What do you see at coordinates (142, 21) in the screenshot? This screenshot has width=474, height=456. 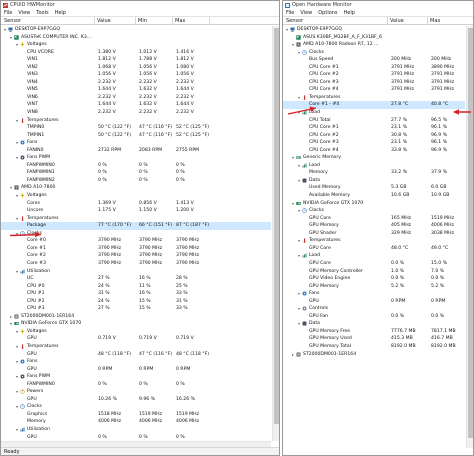 I see `column-min: Min` at bounding box center [142, 21].